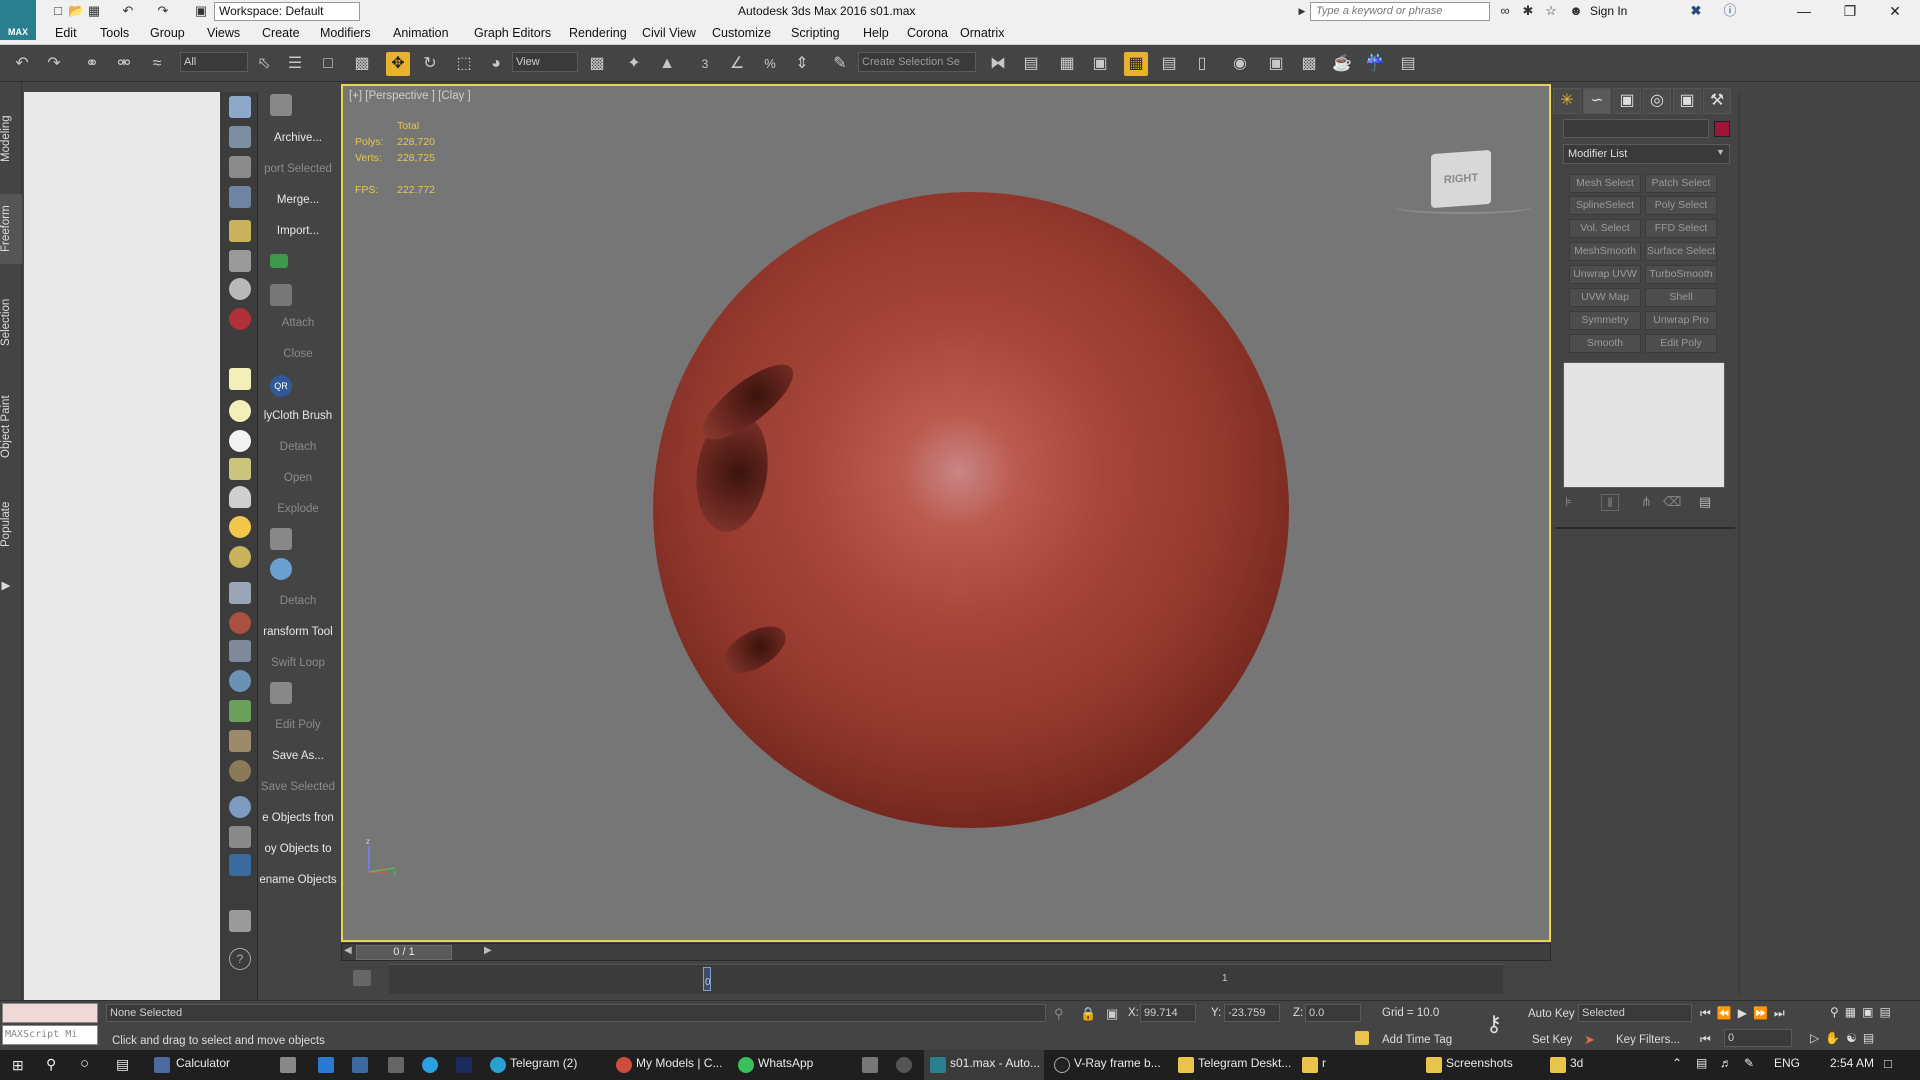 The image size is (1920, 1080). Describe the element at coordinates (1528, 11) in the screenshot. I see `communication-icon: ✱` at that location.